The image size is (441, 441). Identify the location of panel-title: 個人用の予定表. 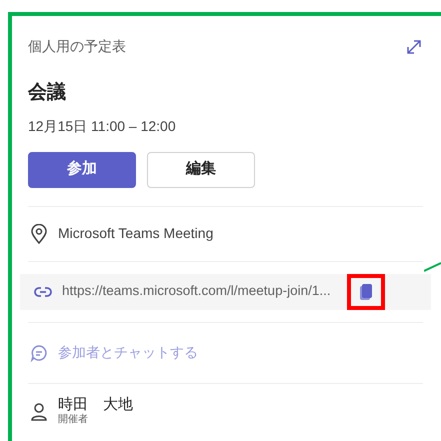
(77, 46).